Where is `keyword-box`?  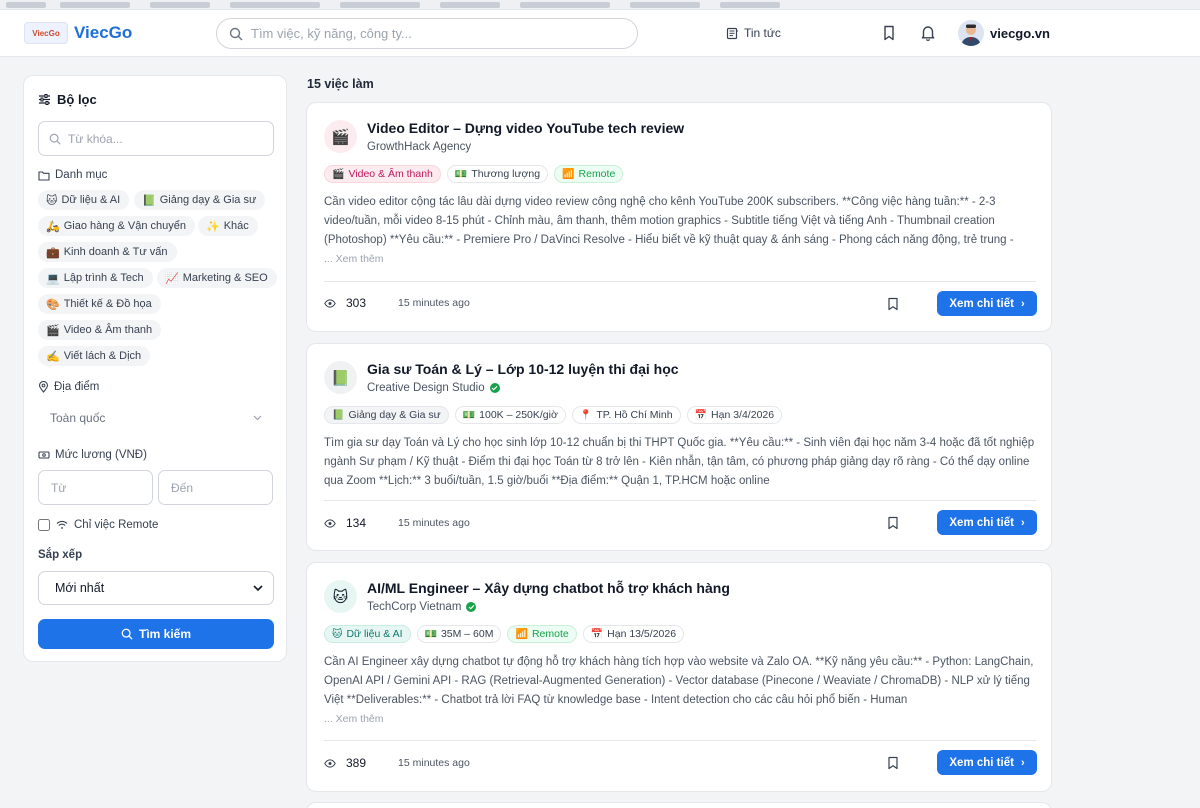 keyword-box is located at coordinates (156, 138).